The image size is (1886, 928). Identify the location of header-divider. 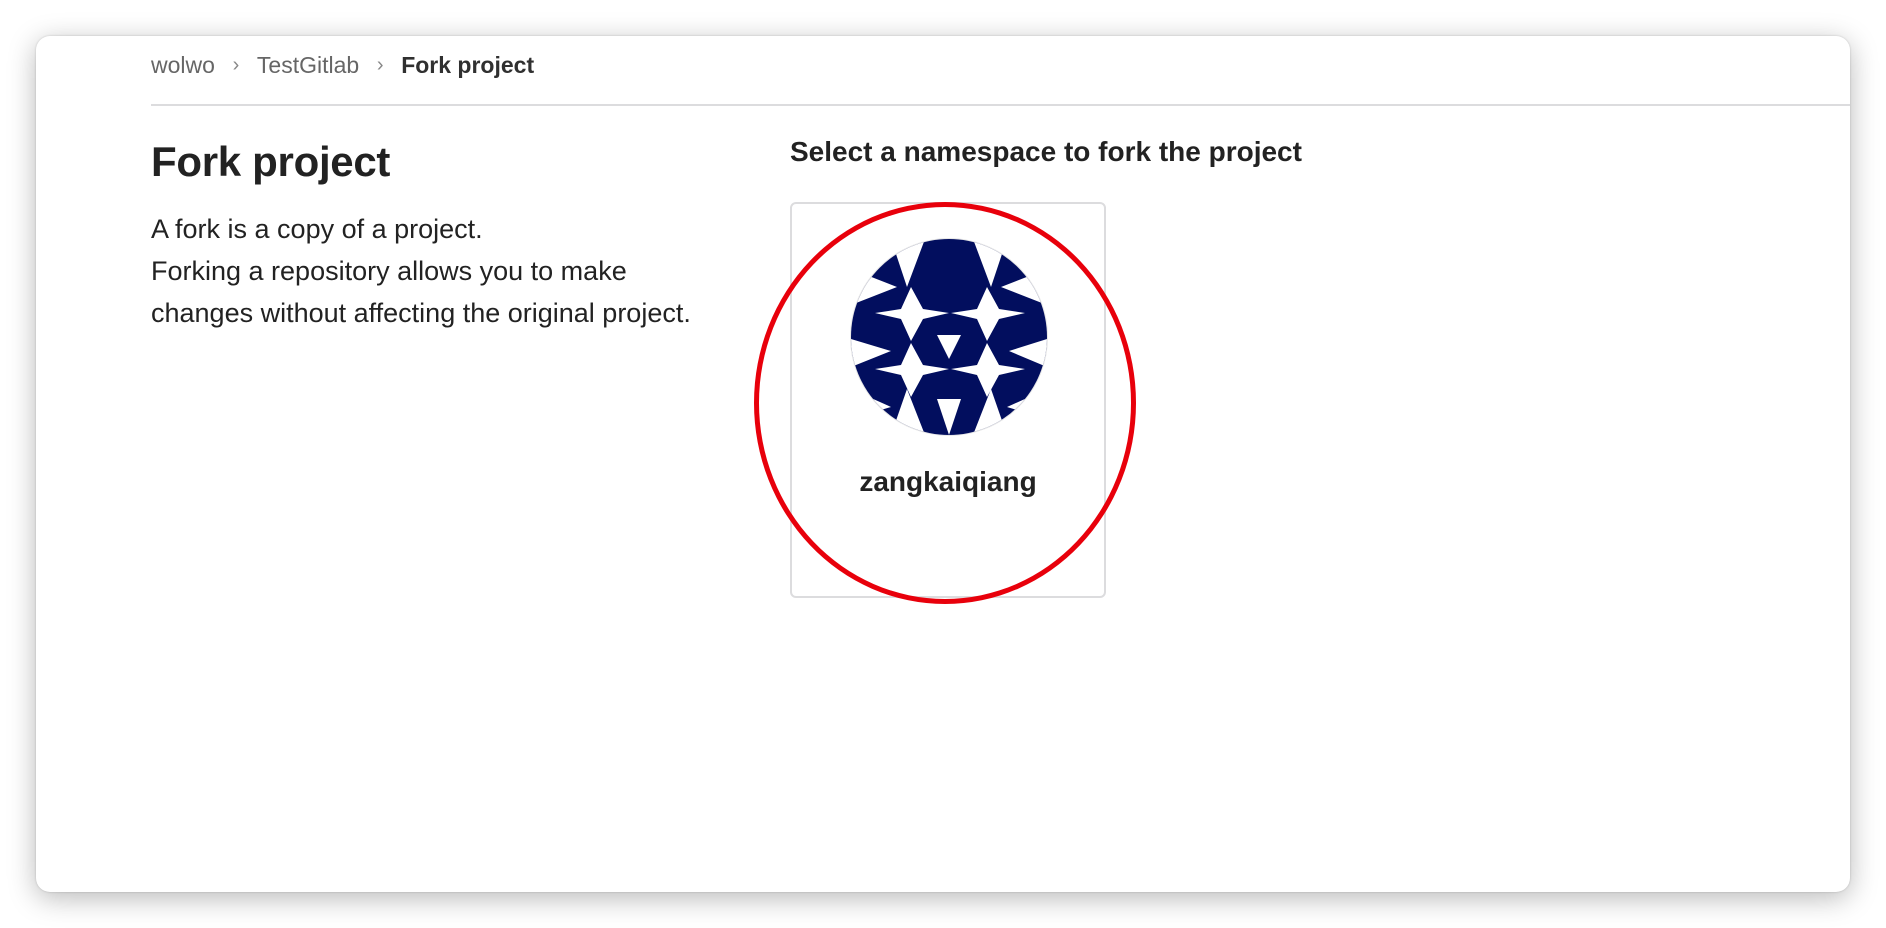
(1000, 105).